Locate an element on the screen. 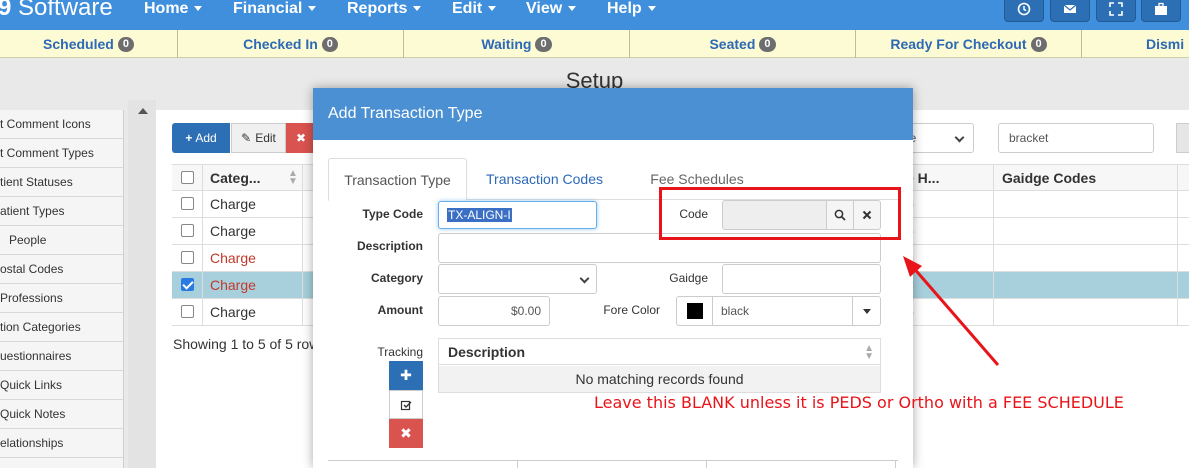 Image resolution: width=1189 pixels, height=468 pixels. tracking-delete-button: ✖ is located at coordinates (406, 433).